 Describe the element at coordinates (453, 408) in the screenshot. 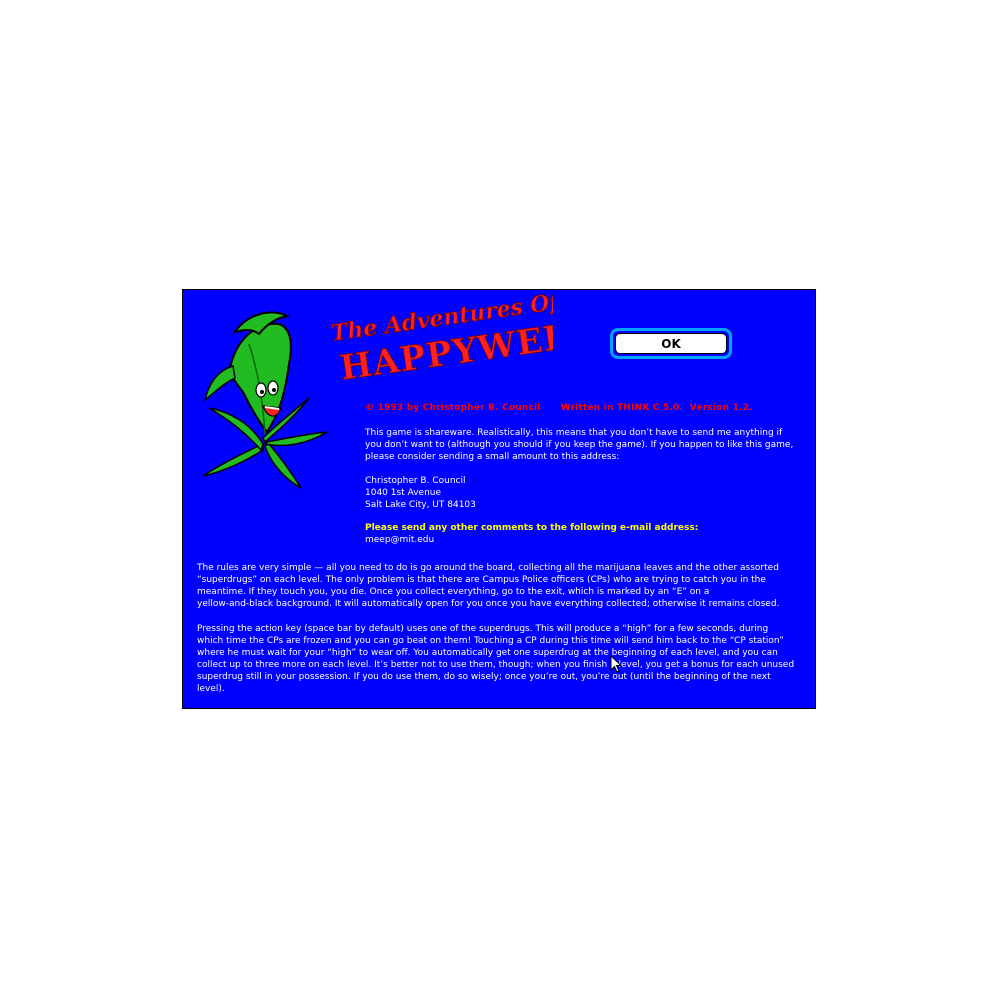

I see `copyright-text: © 1993 by Christopher B. Council` at that location.